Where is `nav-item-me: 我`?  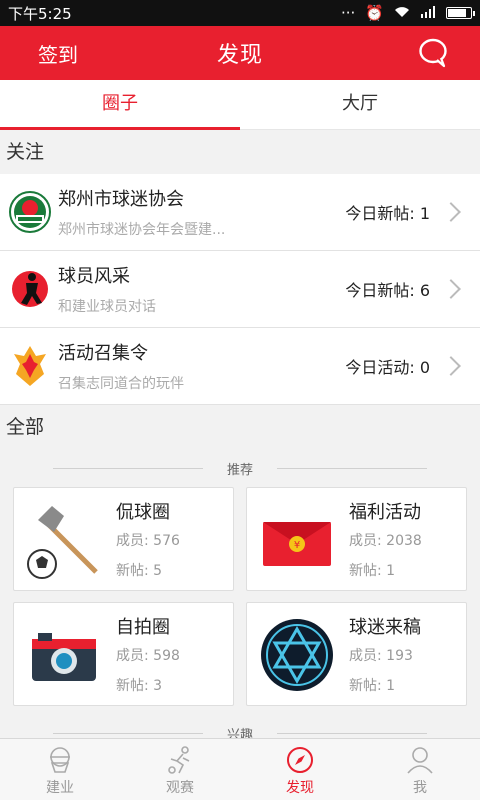 nav-item-me: 我 is located at coordinates (420, 769).